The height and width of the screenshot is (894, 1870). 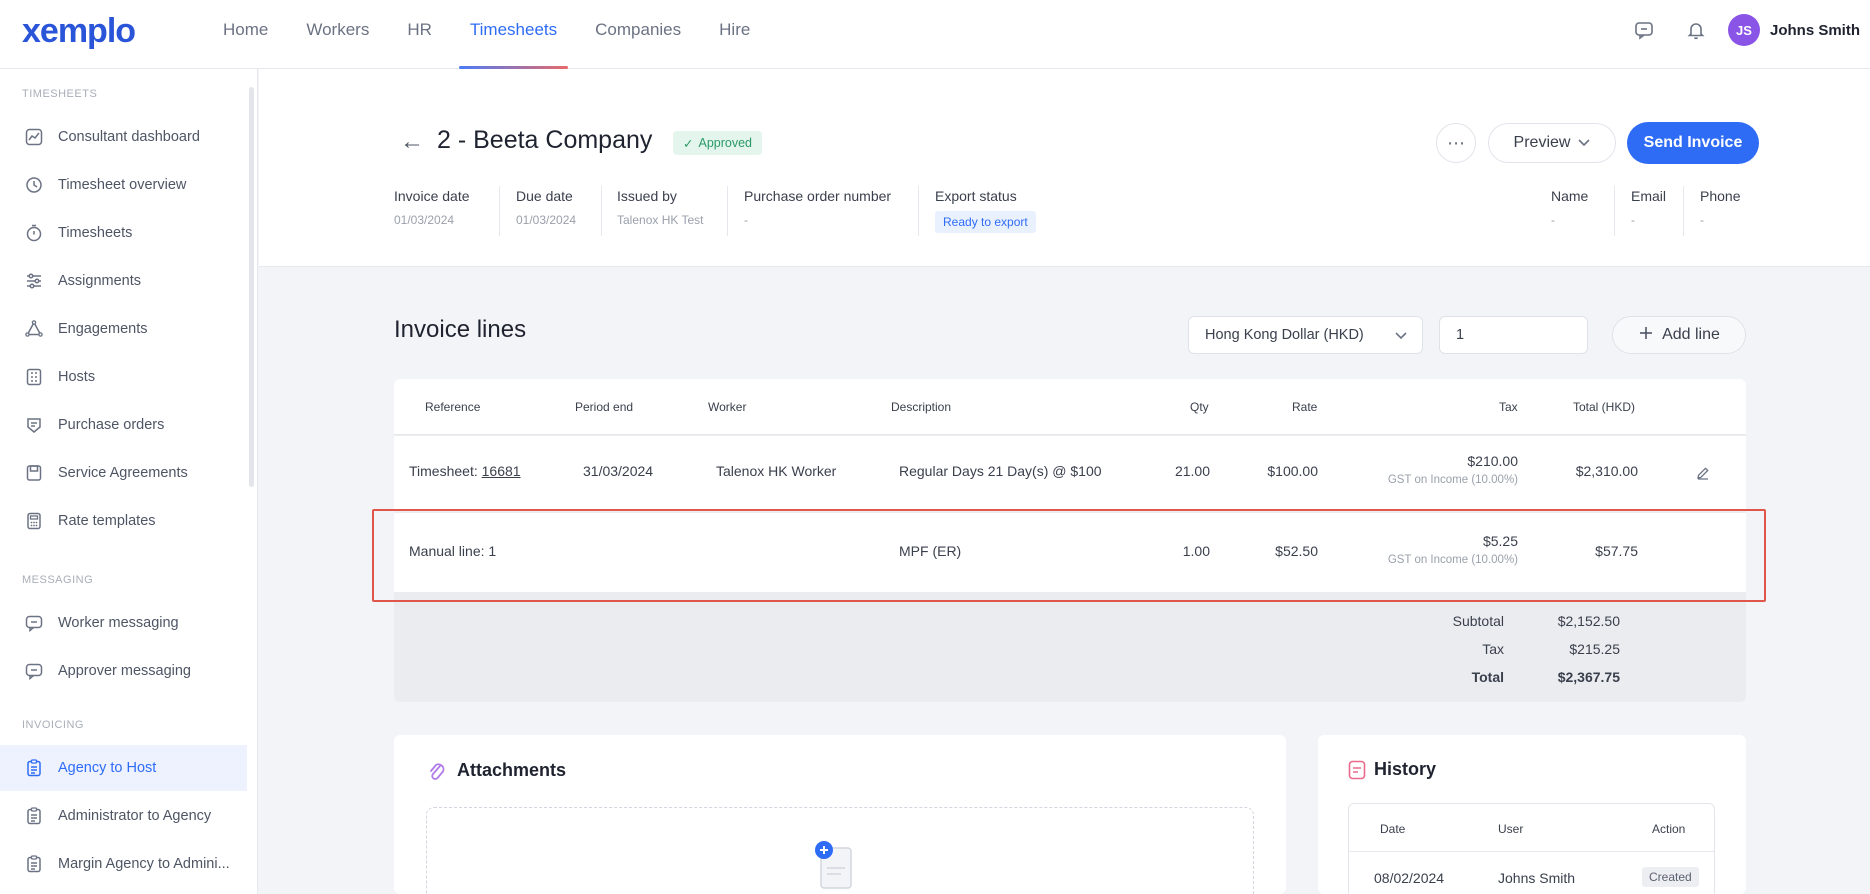 I want to click on calculator-icon, so click(x=34, y=521).